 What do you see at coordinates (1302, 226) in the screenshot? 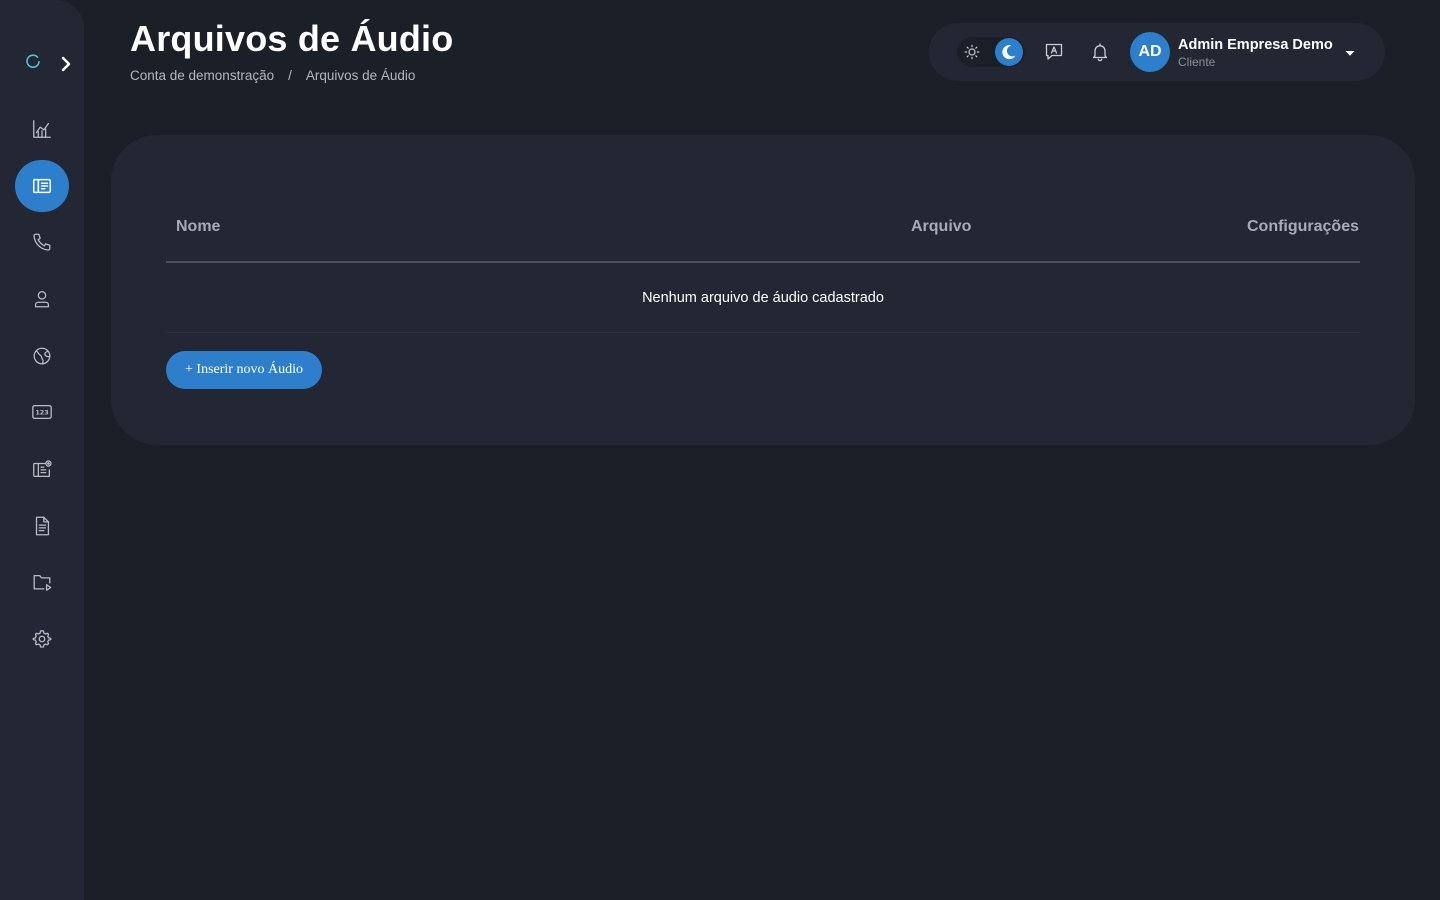
I see `column-header-settings: Configurações` at bounding box center [1302, 226].